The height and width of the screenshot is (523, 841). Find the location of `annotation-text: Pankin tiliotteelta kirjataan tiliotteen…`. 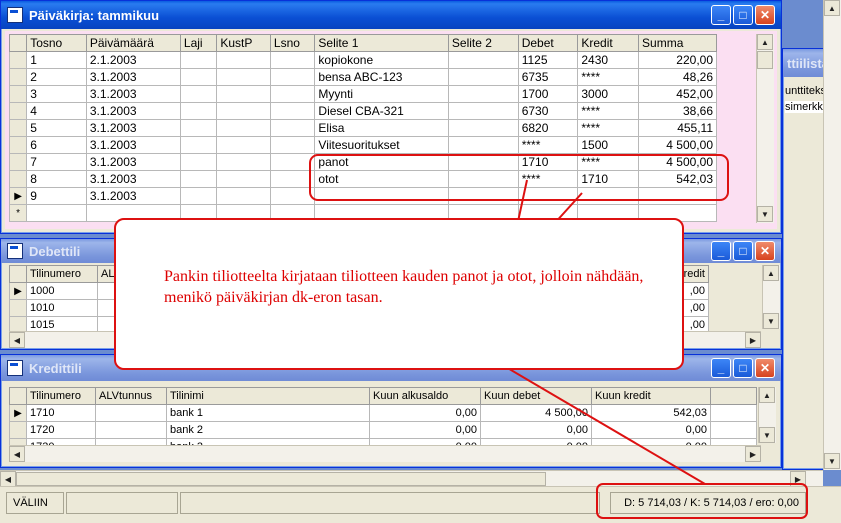

annotation-text: Pankin tiliotteelta kirjataan tiliotteen… is located at coordinates (404, 287).